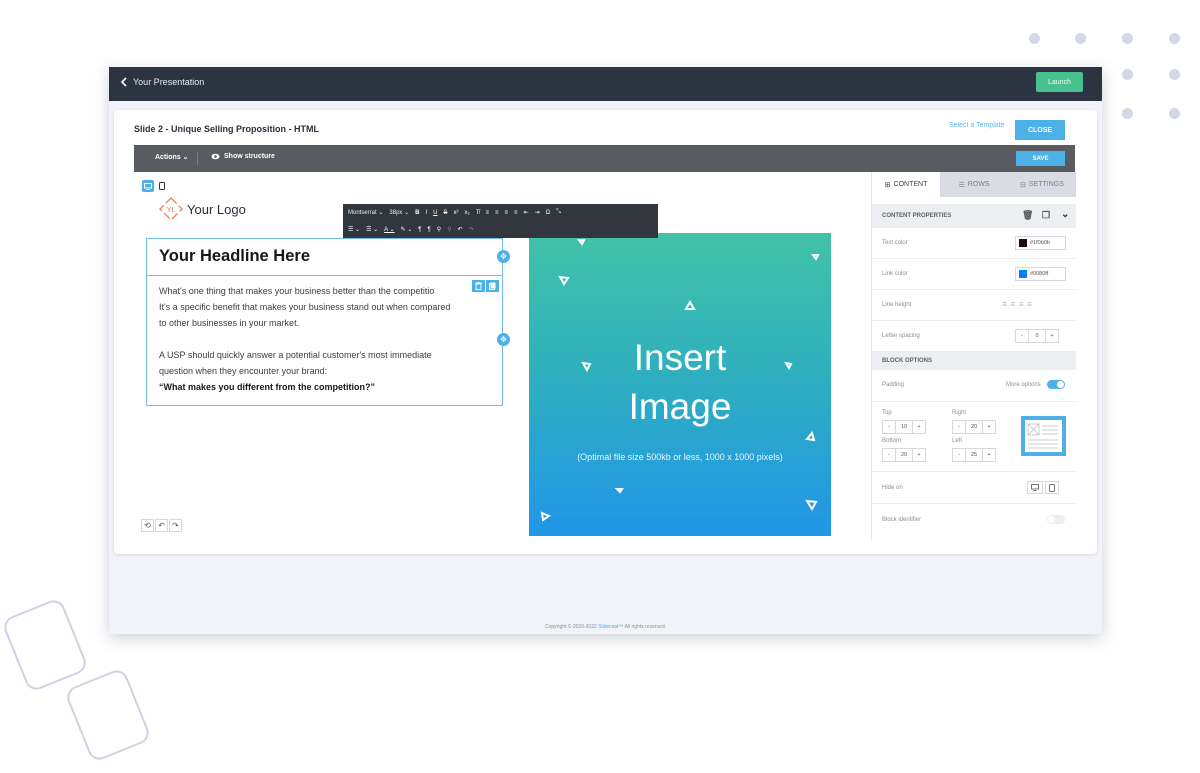 This screenshot has width=1200, height=773. What do you see at coordinates (1056, 519) in the screenshot?
I see `block-identifier-toggle` at bounding box center [1056, 519].